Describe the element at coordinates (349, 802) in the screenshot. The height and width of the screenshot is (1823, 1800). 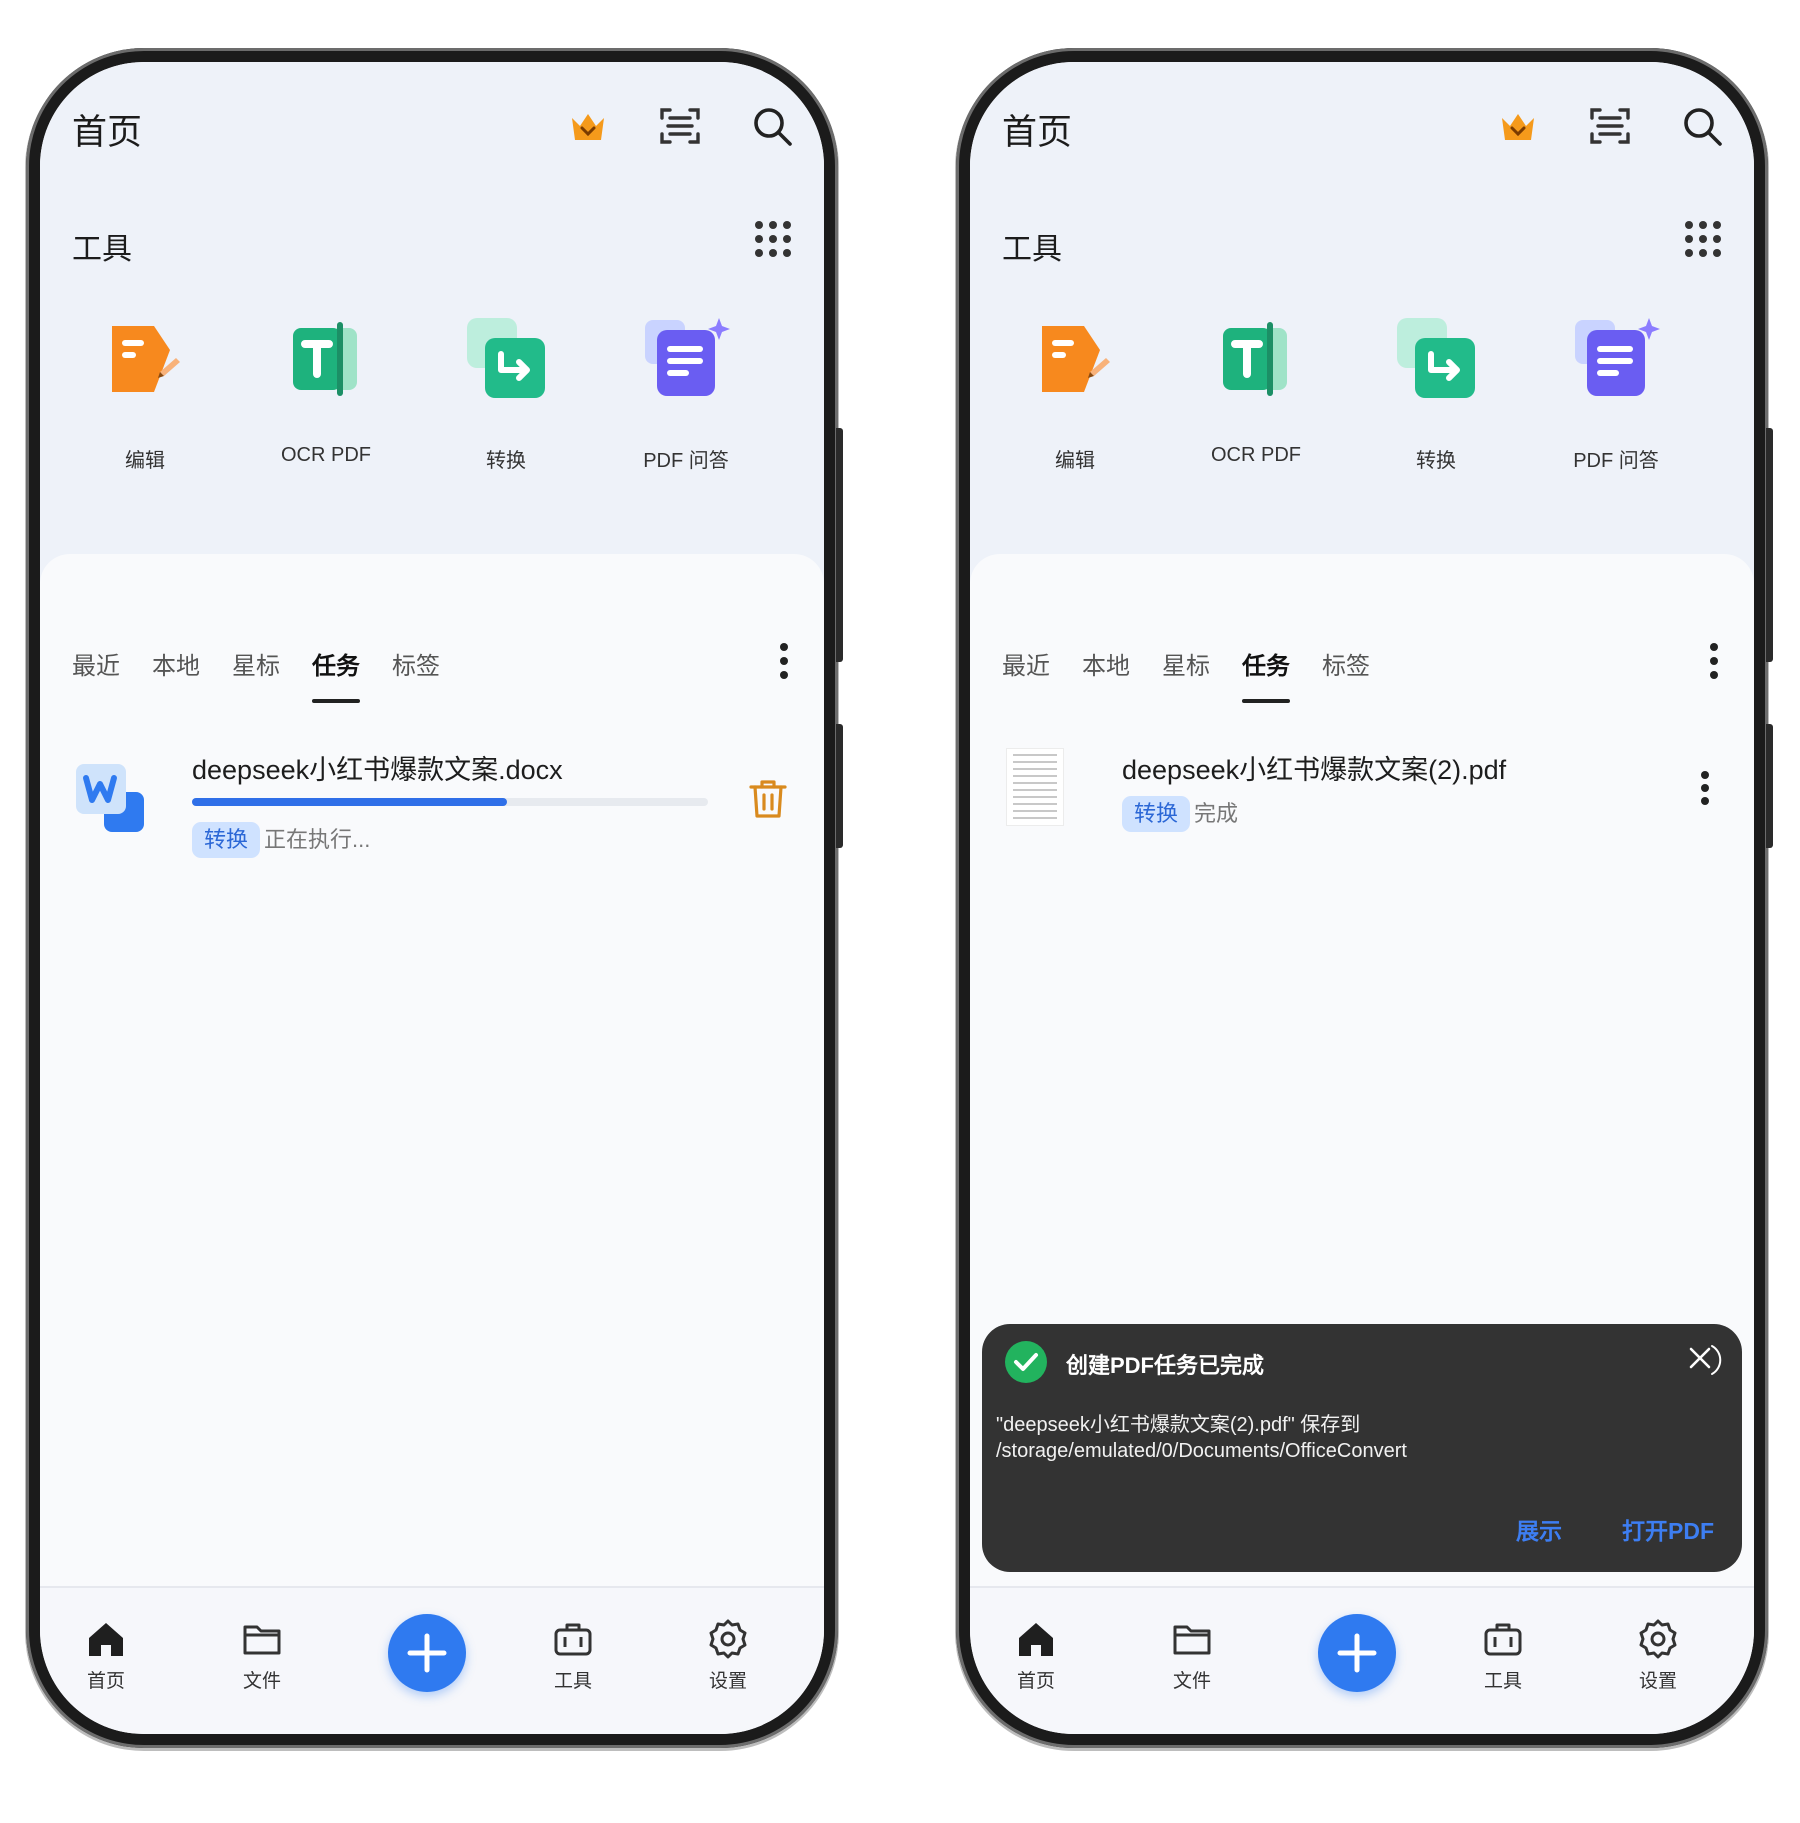
I see `progress-fill` at that location.